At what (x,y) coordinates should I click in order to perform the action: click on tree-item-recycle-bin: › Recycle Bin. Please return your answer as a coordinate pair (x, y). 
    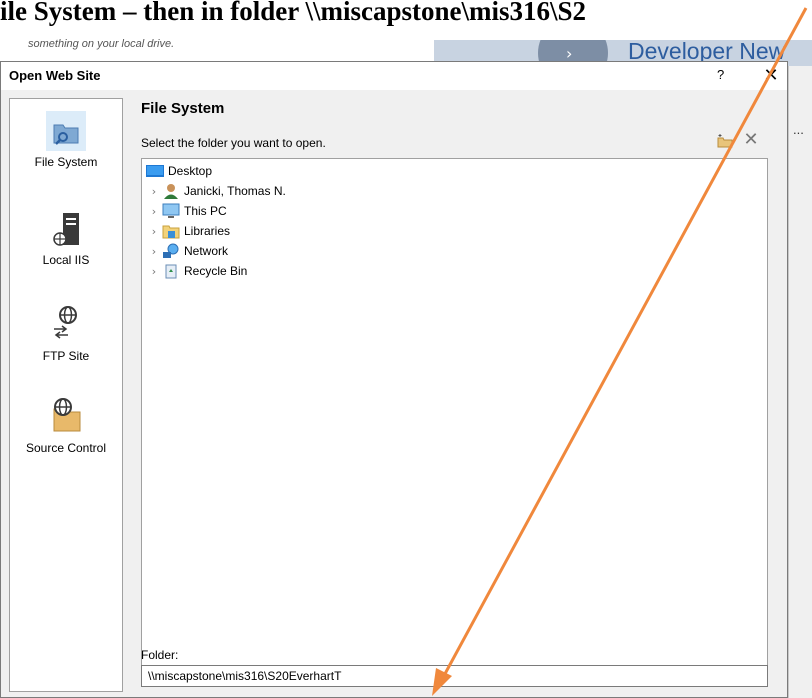
    Looking at the image, I should click on (196, 271).